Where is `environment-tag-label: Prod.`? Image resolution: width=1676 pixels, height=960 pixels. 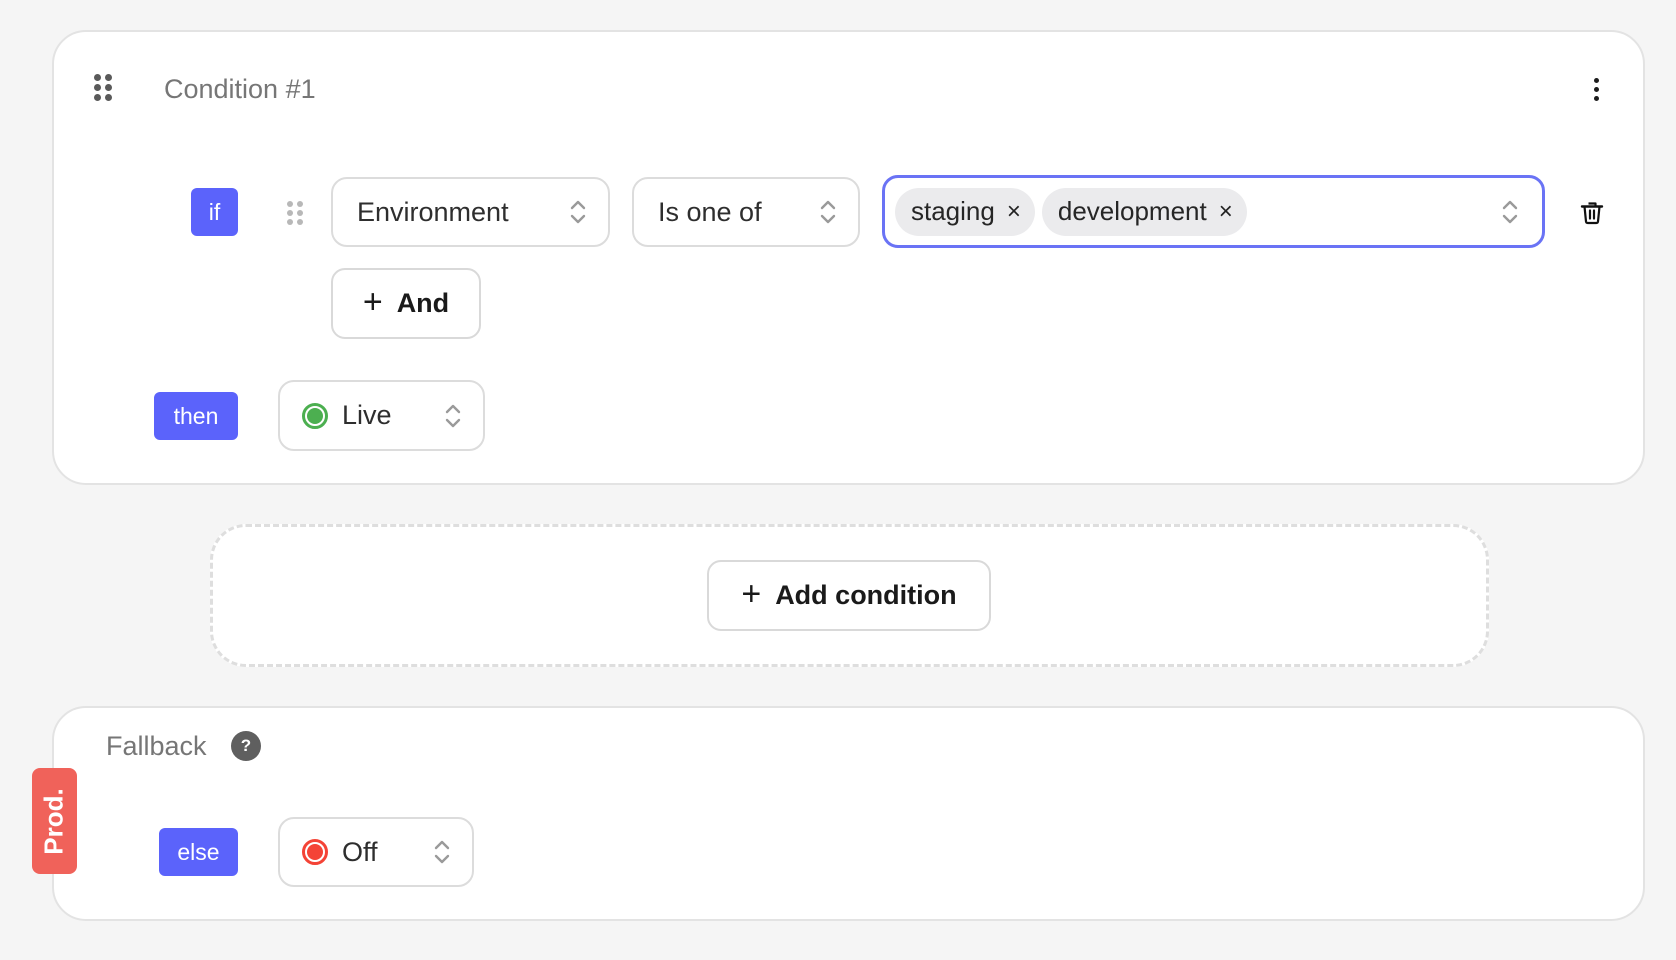 environment-tag-label: Prod. is located at coordinates (54, 821).